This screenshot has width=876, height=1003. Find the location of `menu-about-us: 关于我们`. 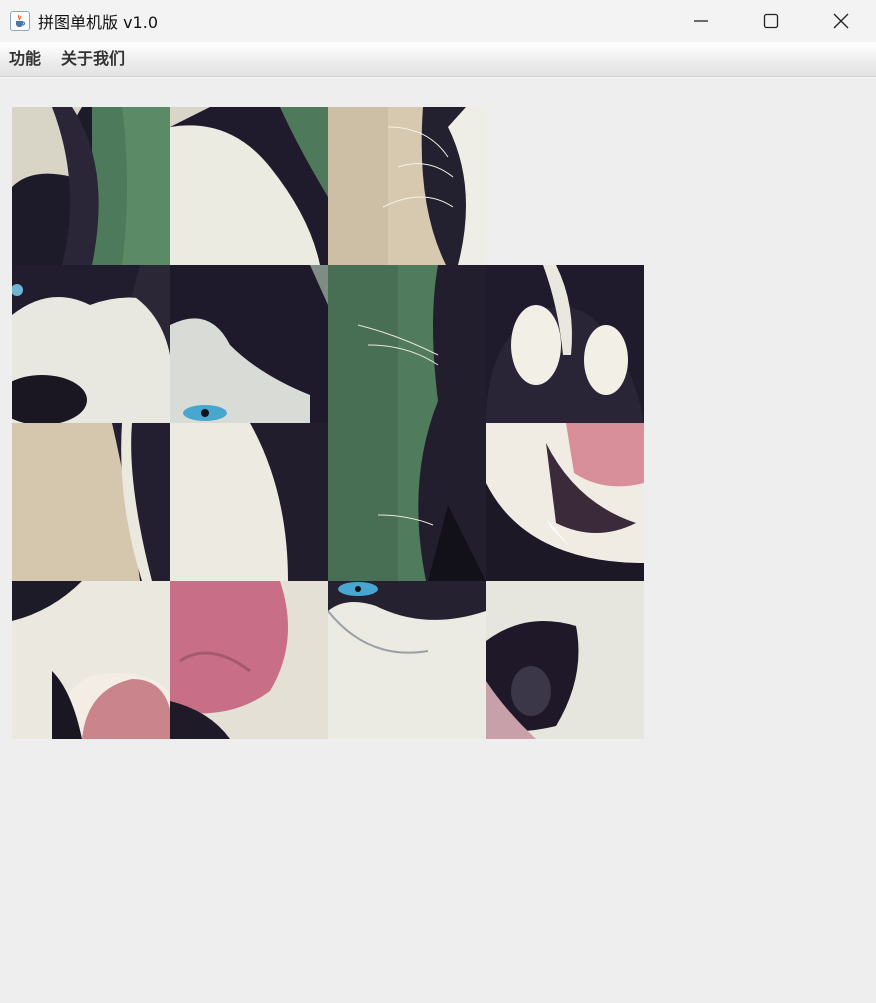

menu-about-us: 关于我们 is located at coordinates (93, 59).